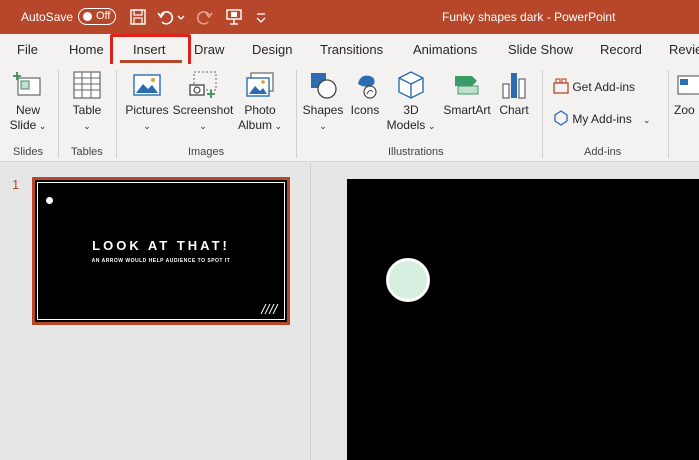 The image size is (699, 460). Describe the element at coordinates (323, 102) in the screenshot. I see `shapes-button: Shapes ⌄` at that location.